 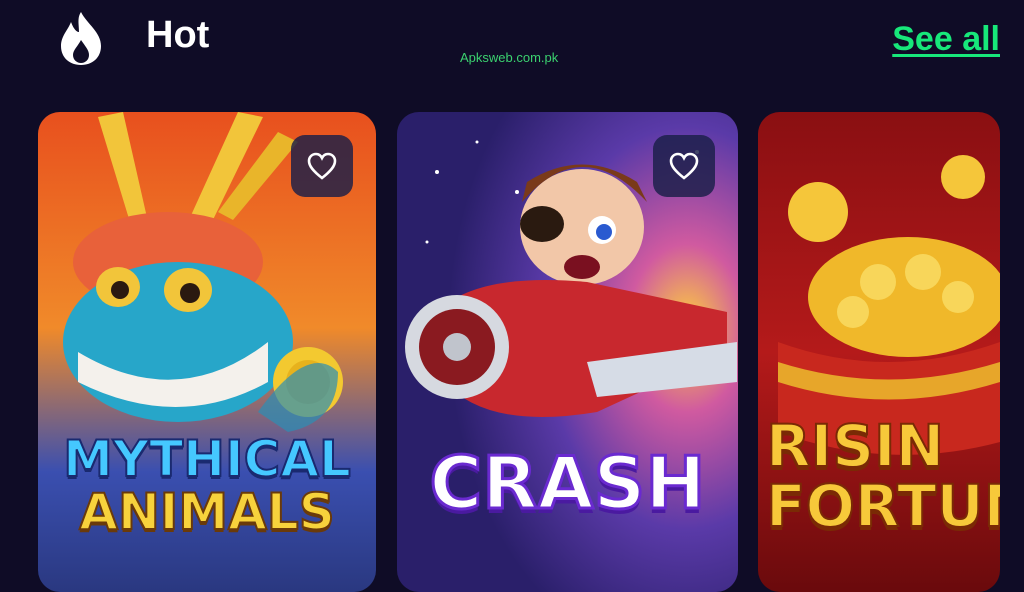 I want to click on flame-icon, so click(x=81, y=38).